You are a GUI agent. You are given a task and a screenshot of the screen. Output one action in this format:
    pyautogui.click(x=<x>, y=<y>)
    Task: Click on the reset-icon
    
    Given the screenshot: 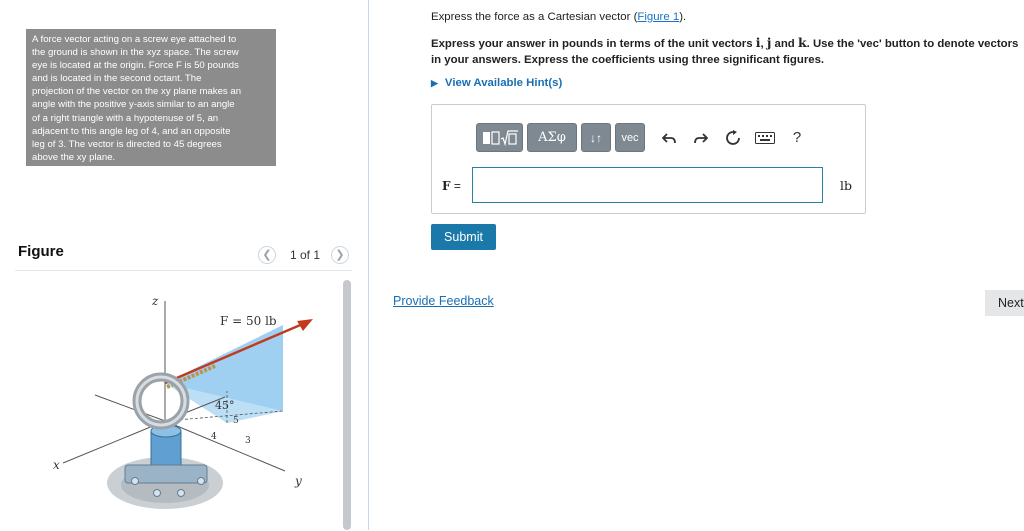 What is the action you would take?
    pyautogui.click(x=733, y=137)
    